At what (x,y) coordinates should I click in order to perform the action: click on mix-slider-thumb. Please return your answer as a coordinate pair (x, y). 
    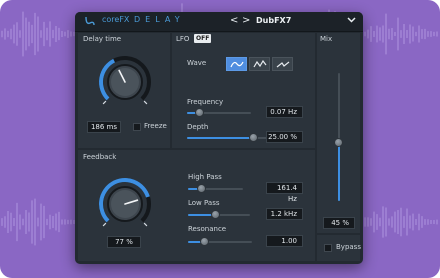
    Looking at the image, I should click on (338, 143).